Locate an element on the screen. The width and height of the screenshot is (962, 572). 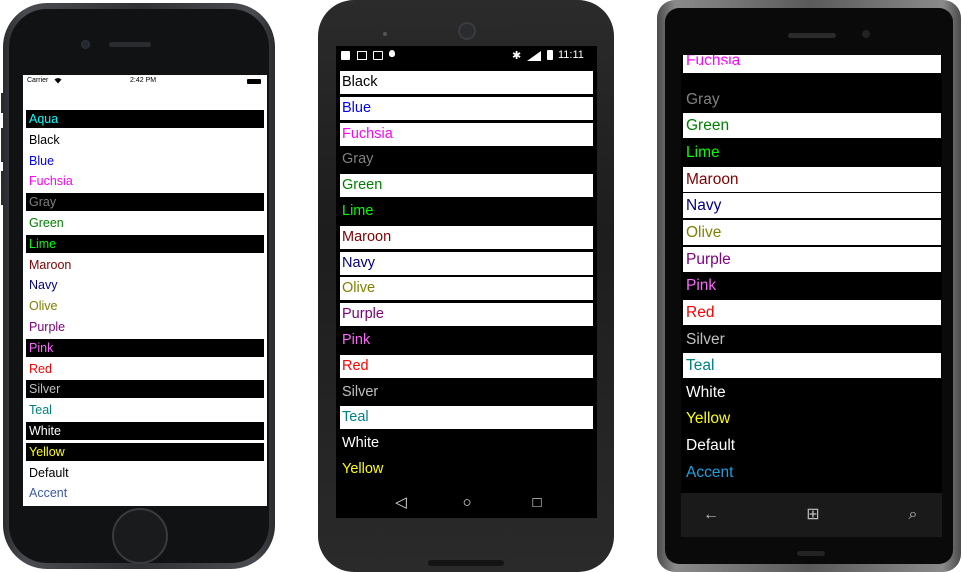
screen-notification-icon is located at coordinates (378, 55).